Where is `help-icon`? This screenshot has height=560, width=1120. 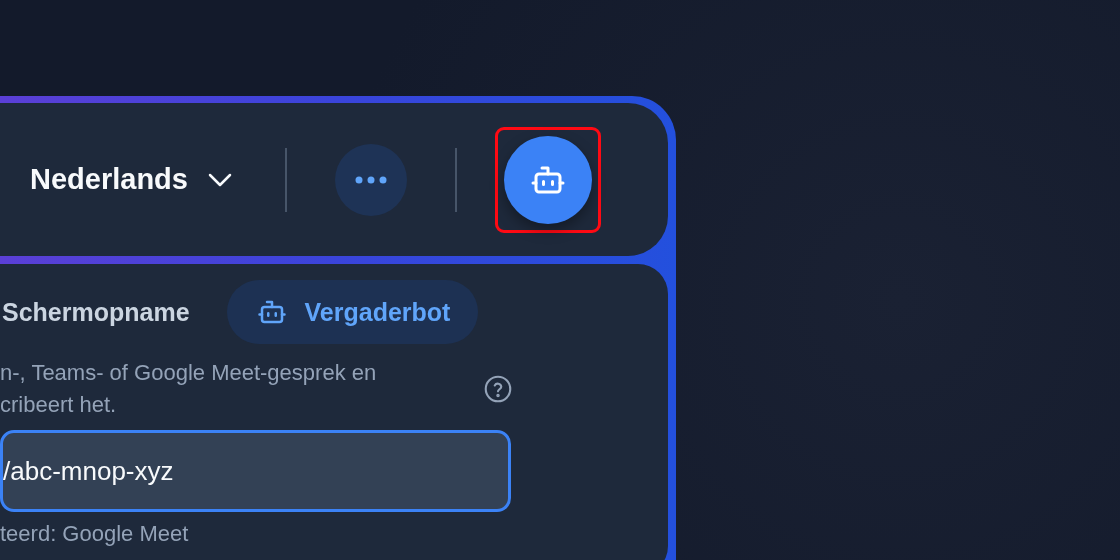
help-icon is located at coordinates (498, 389).